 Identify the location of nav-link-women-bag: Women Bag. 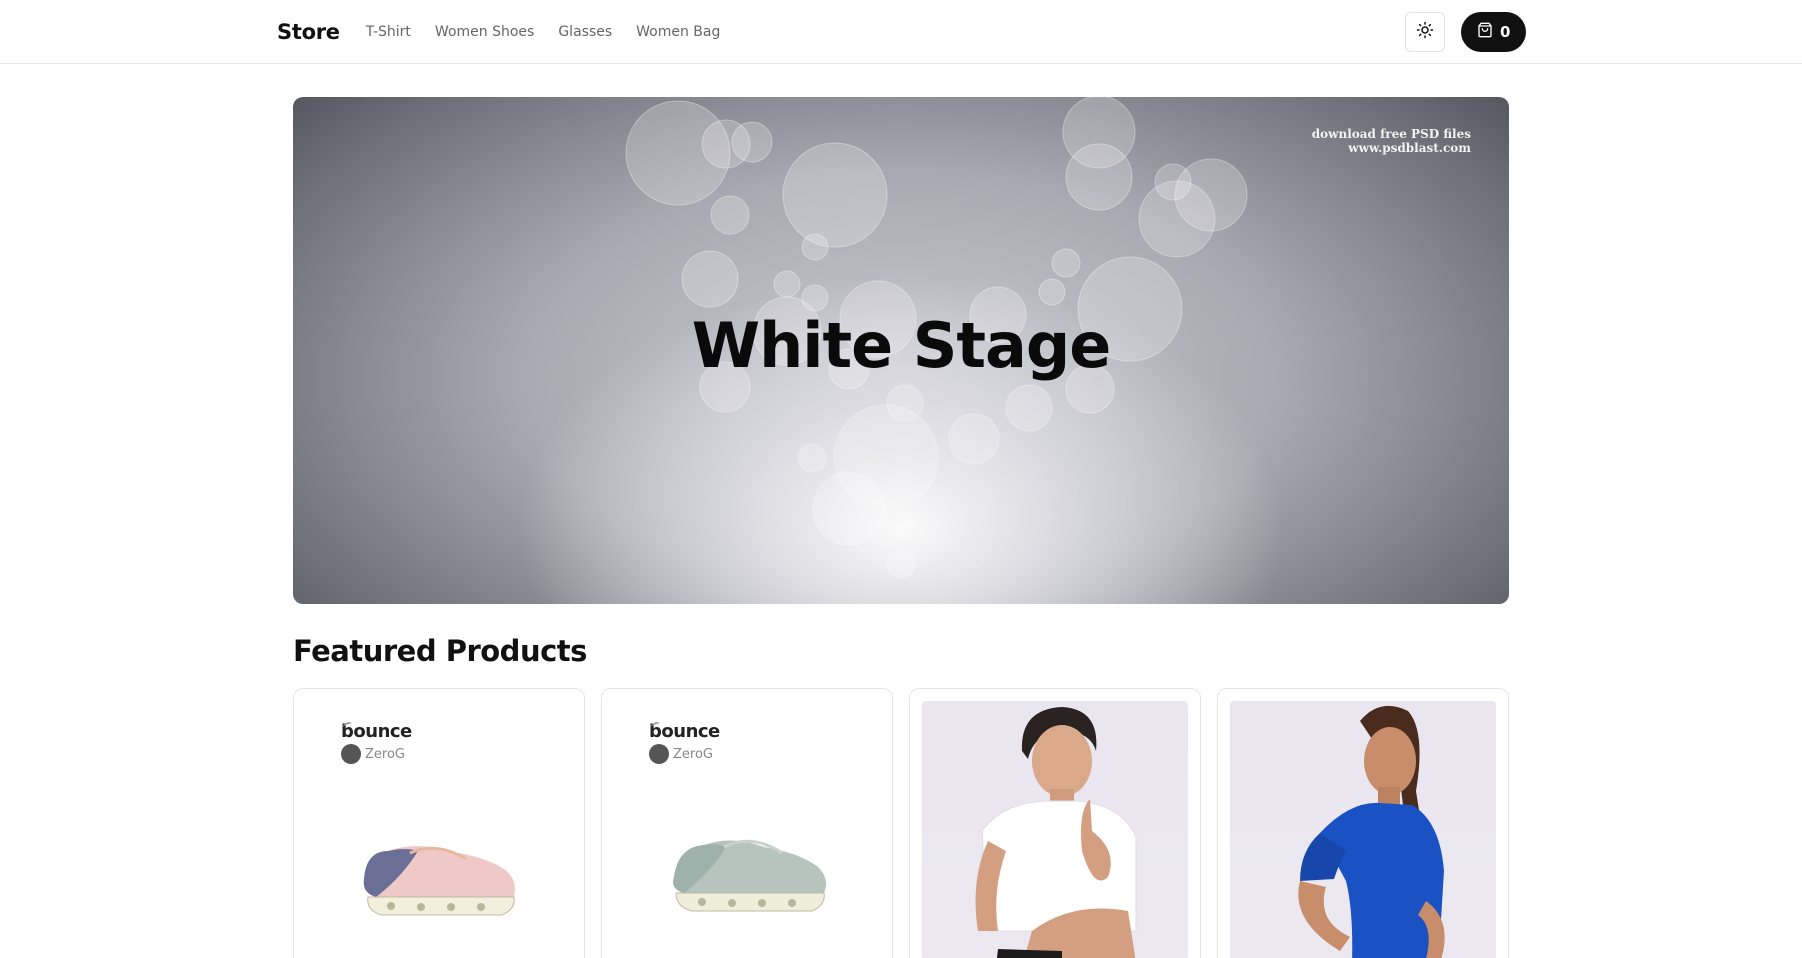
(678, 32).